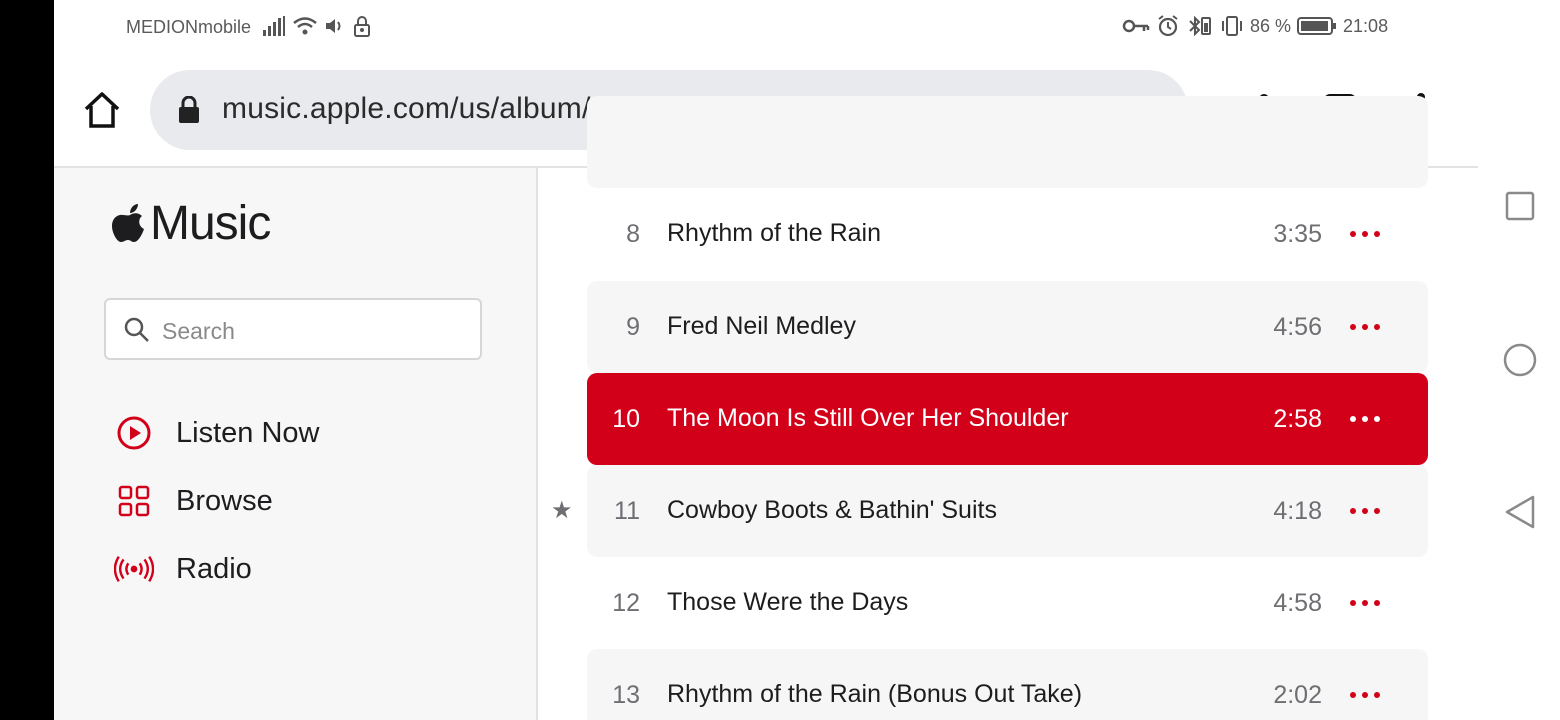  I want to click on nav-label-listen-now: Listen Now, so click(248, 432).